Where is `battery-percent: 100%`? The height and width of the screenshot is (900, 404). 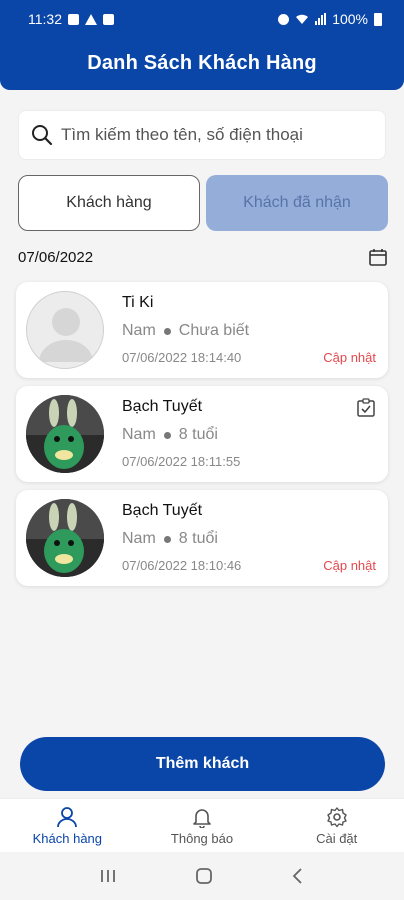
battery-percent: 100% is located at coordinates (350, 19).